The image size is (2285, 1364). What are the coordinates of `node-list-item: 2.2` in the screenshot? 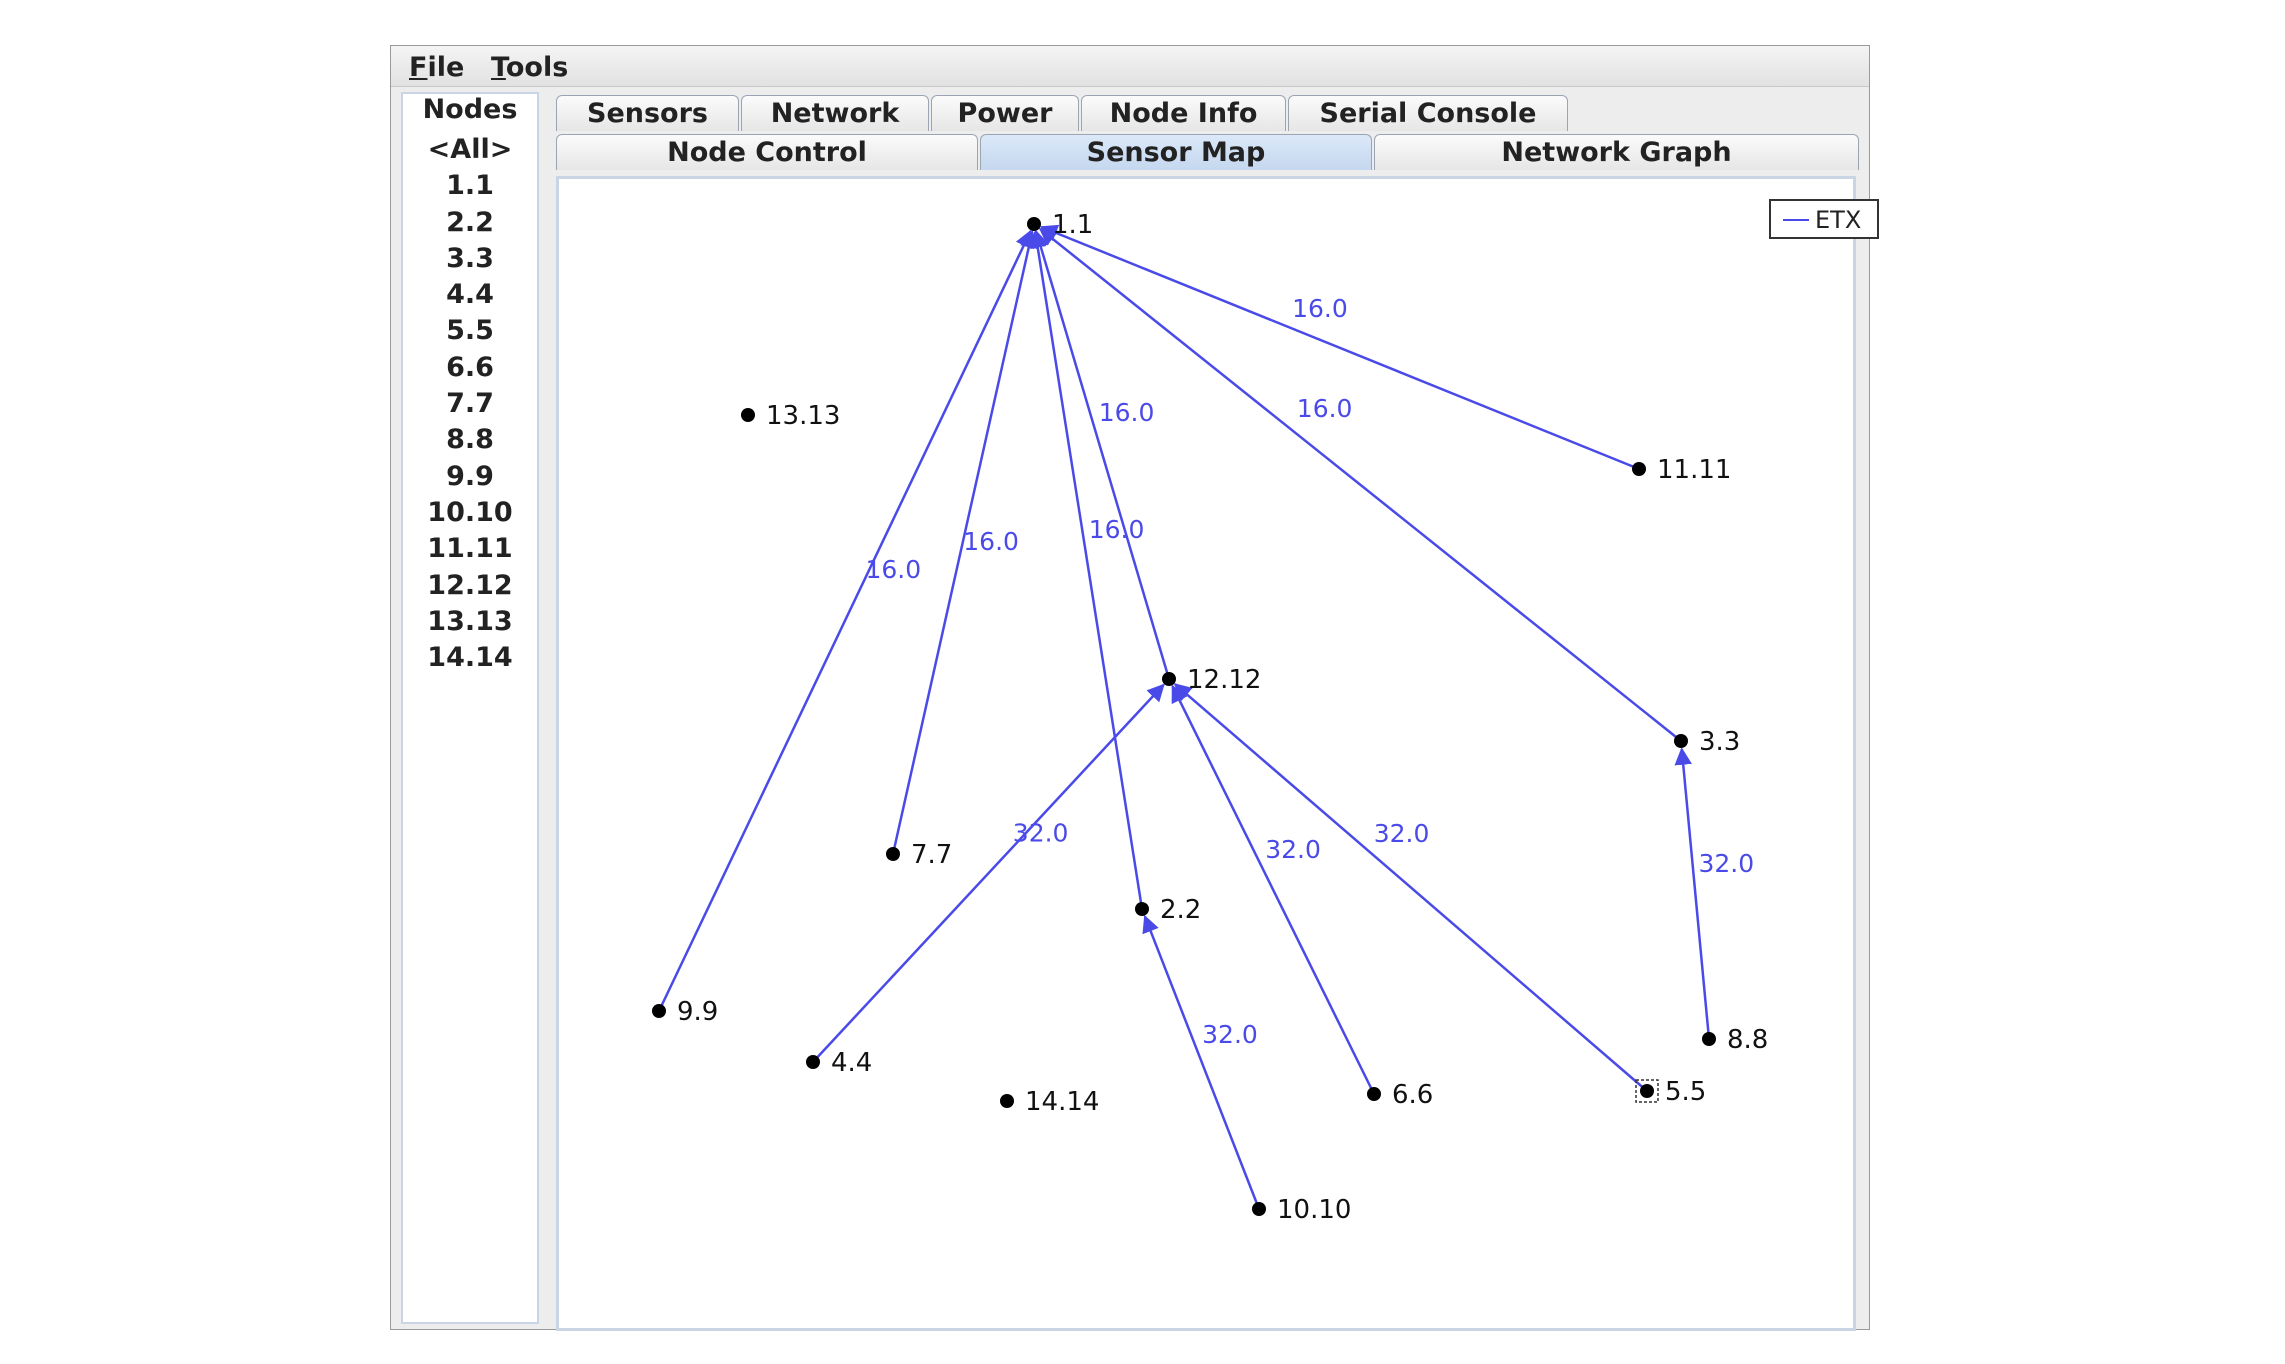 It's located at (470, 223).